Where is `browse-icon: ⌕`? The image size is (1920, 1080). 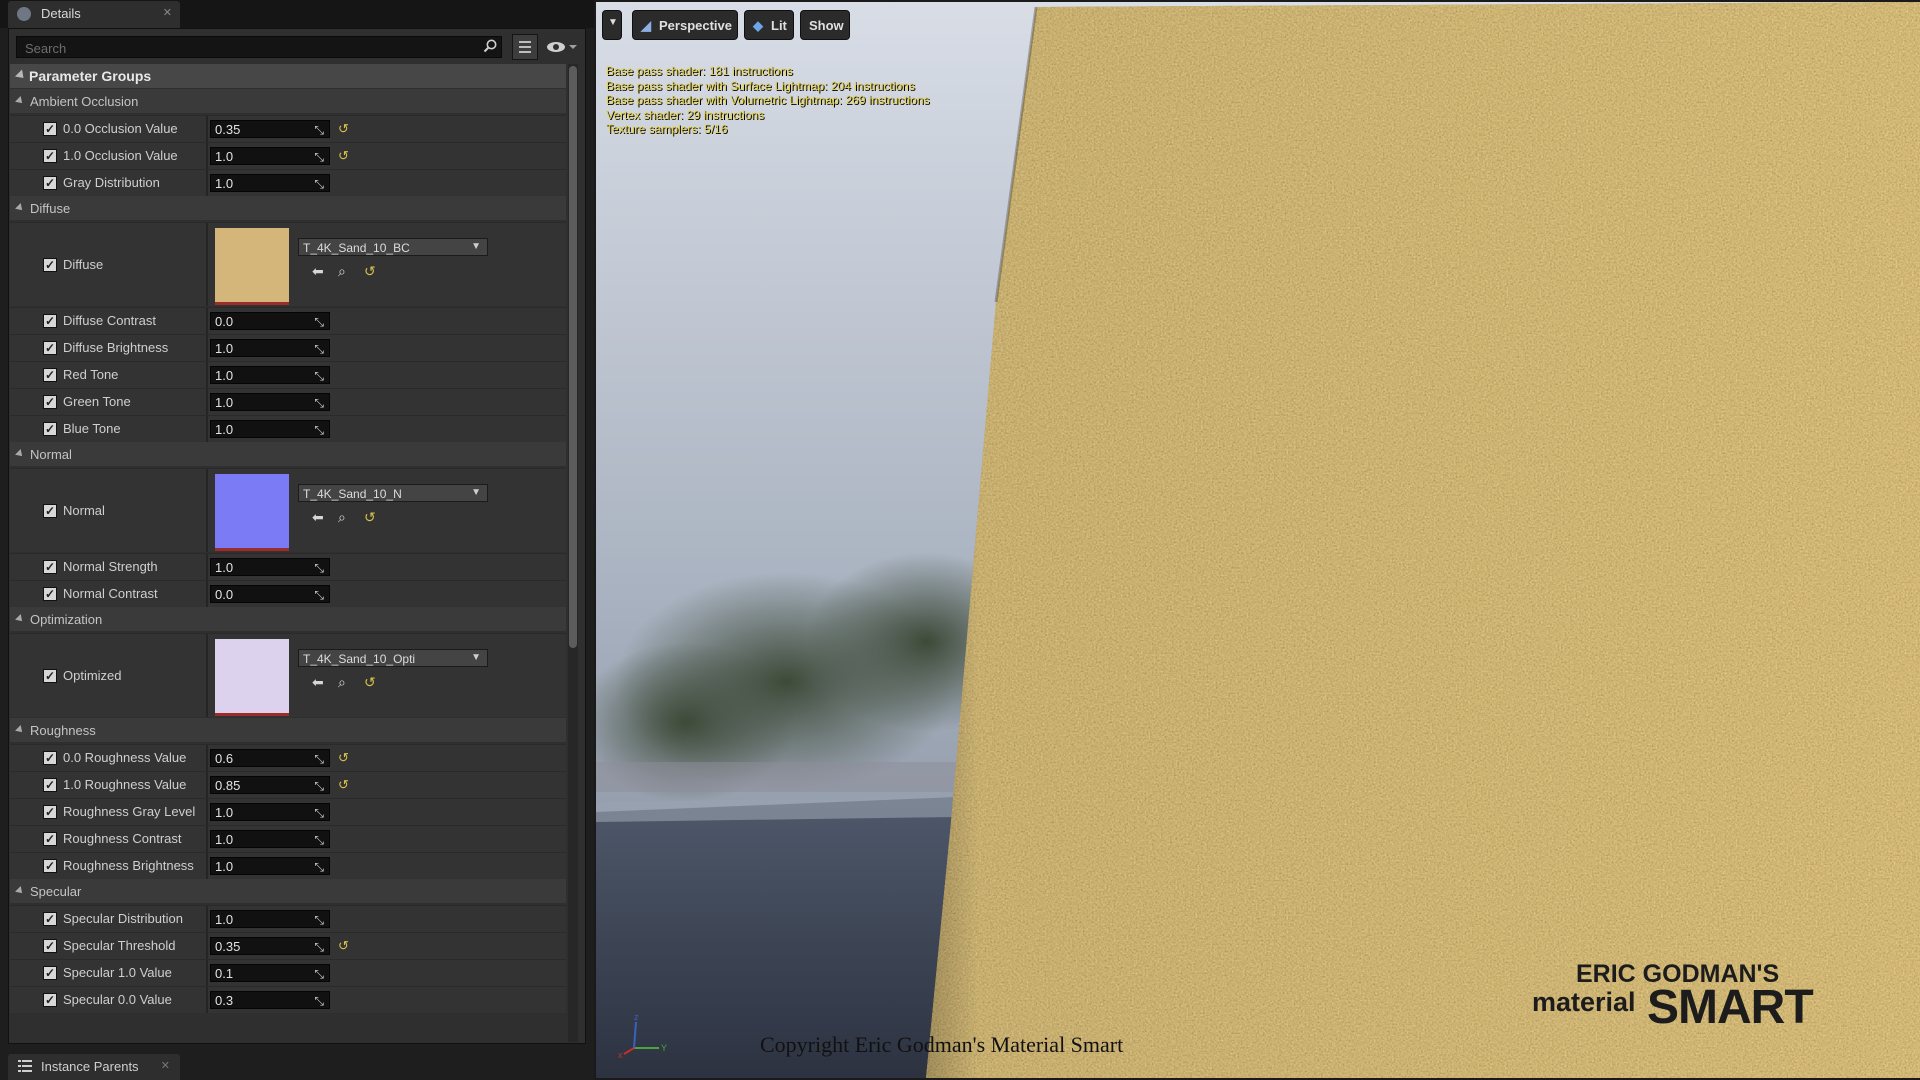
browse-icon: ⌕ is located at coordinates (342, 517).